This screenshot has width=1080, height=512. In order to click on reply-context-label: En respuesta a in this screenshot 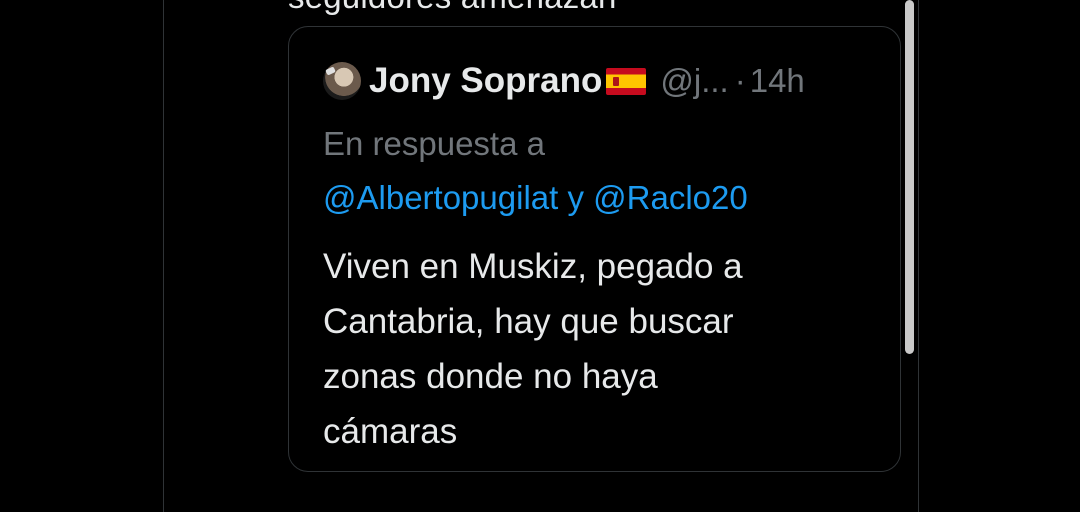, I will do `click(434, 143)`.